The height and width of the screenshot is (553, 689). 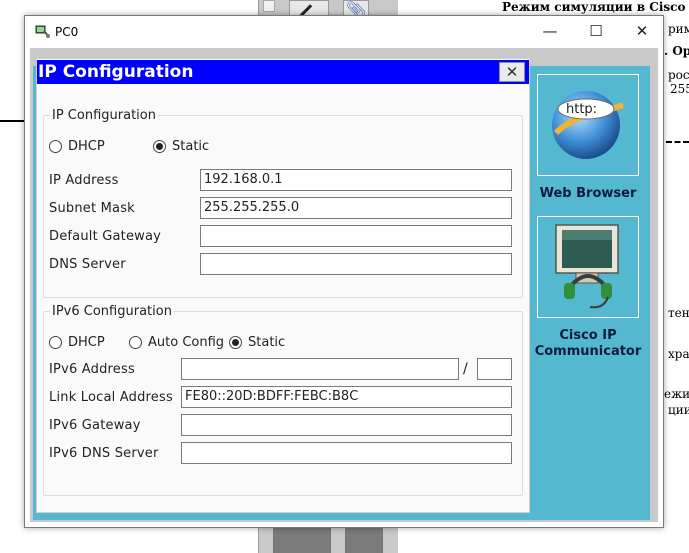 I want to click on minimize-button: —, so click(x=550, y=32).